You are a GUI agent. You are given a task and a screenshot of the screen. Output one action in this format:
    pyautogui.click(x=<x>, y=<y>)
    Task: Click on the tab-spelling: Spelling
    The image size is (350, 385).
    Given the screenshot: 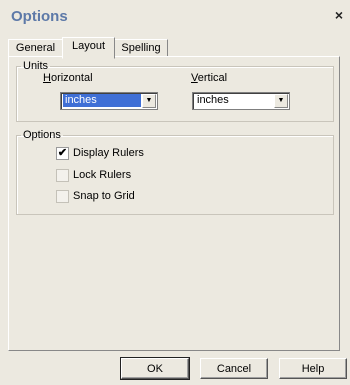 What is the action you would take?
    pyautogui.click(x=141, y=48)
    